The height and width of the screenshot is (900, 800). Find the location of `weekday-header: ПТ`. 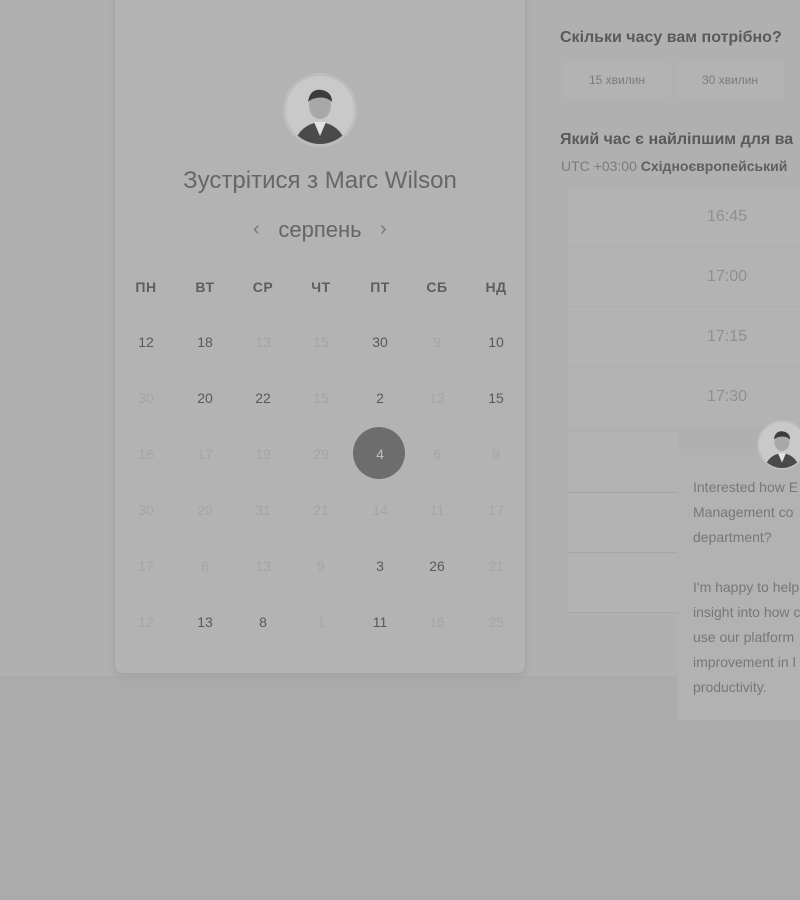

weekday-header: ПТ is located at coordinates (380, 287).